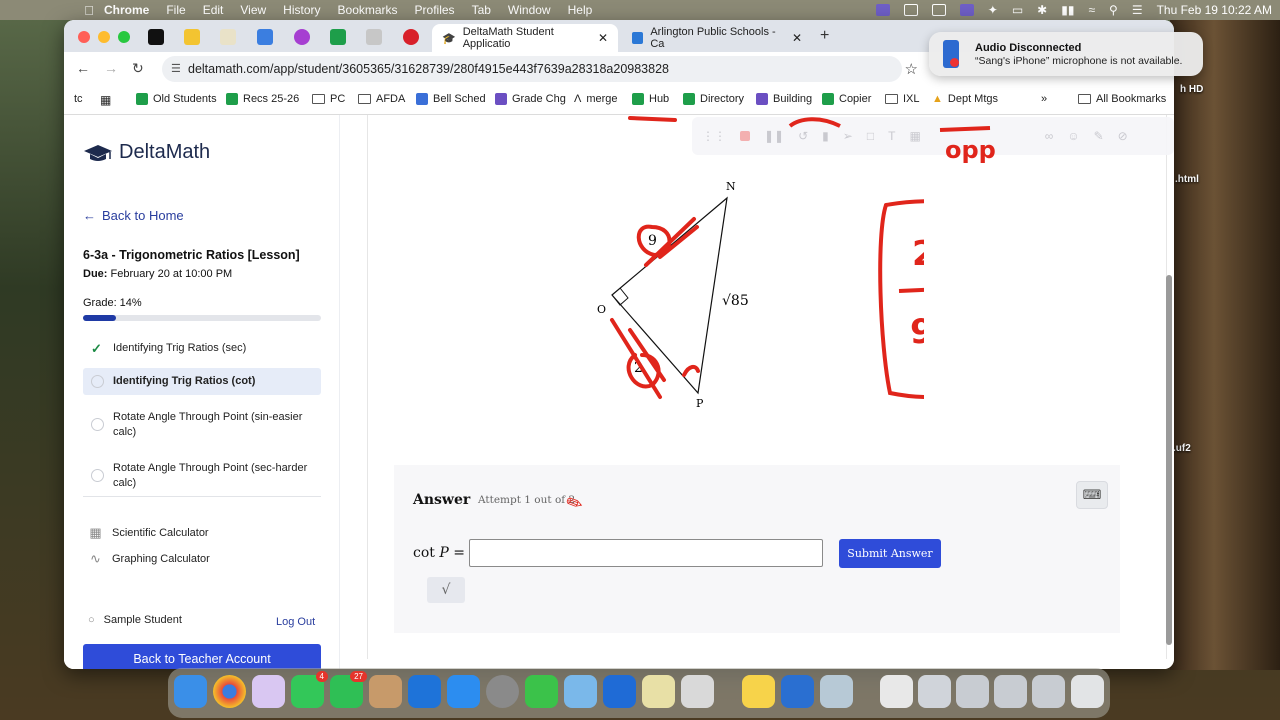 The image size is (1280, 720). What do you see at coordinates (149, 558) in the screenshot?
I see `graphing-calculator-link: ∿ Graphing Calculator` at bounding box center [149, 558].